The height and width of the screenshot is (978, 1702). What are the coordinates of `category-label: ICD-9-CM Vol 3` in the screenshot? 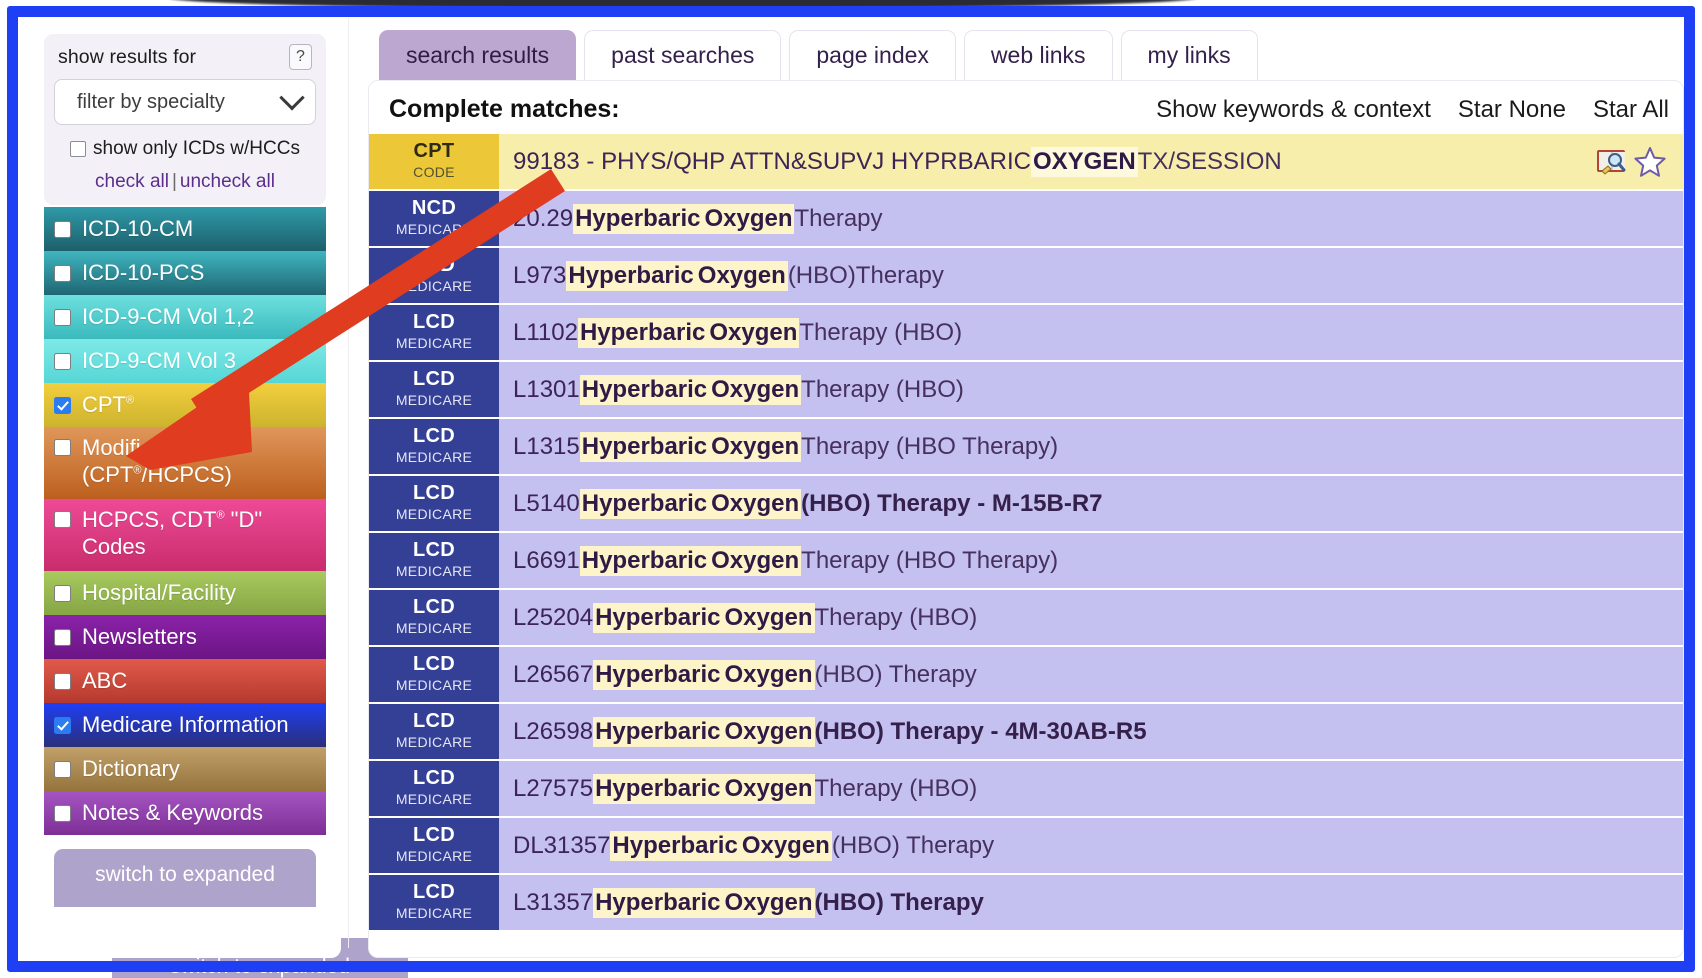 It's located at (159, 361).